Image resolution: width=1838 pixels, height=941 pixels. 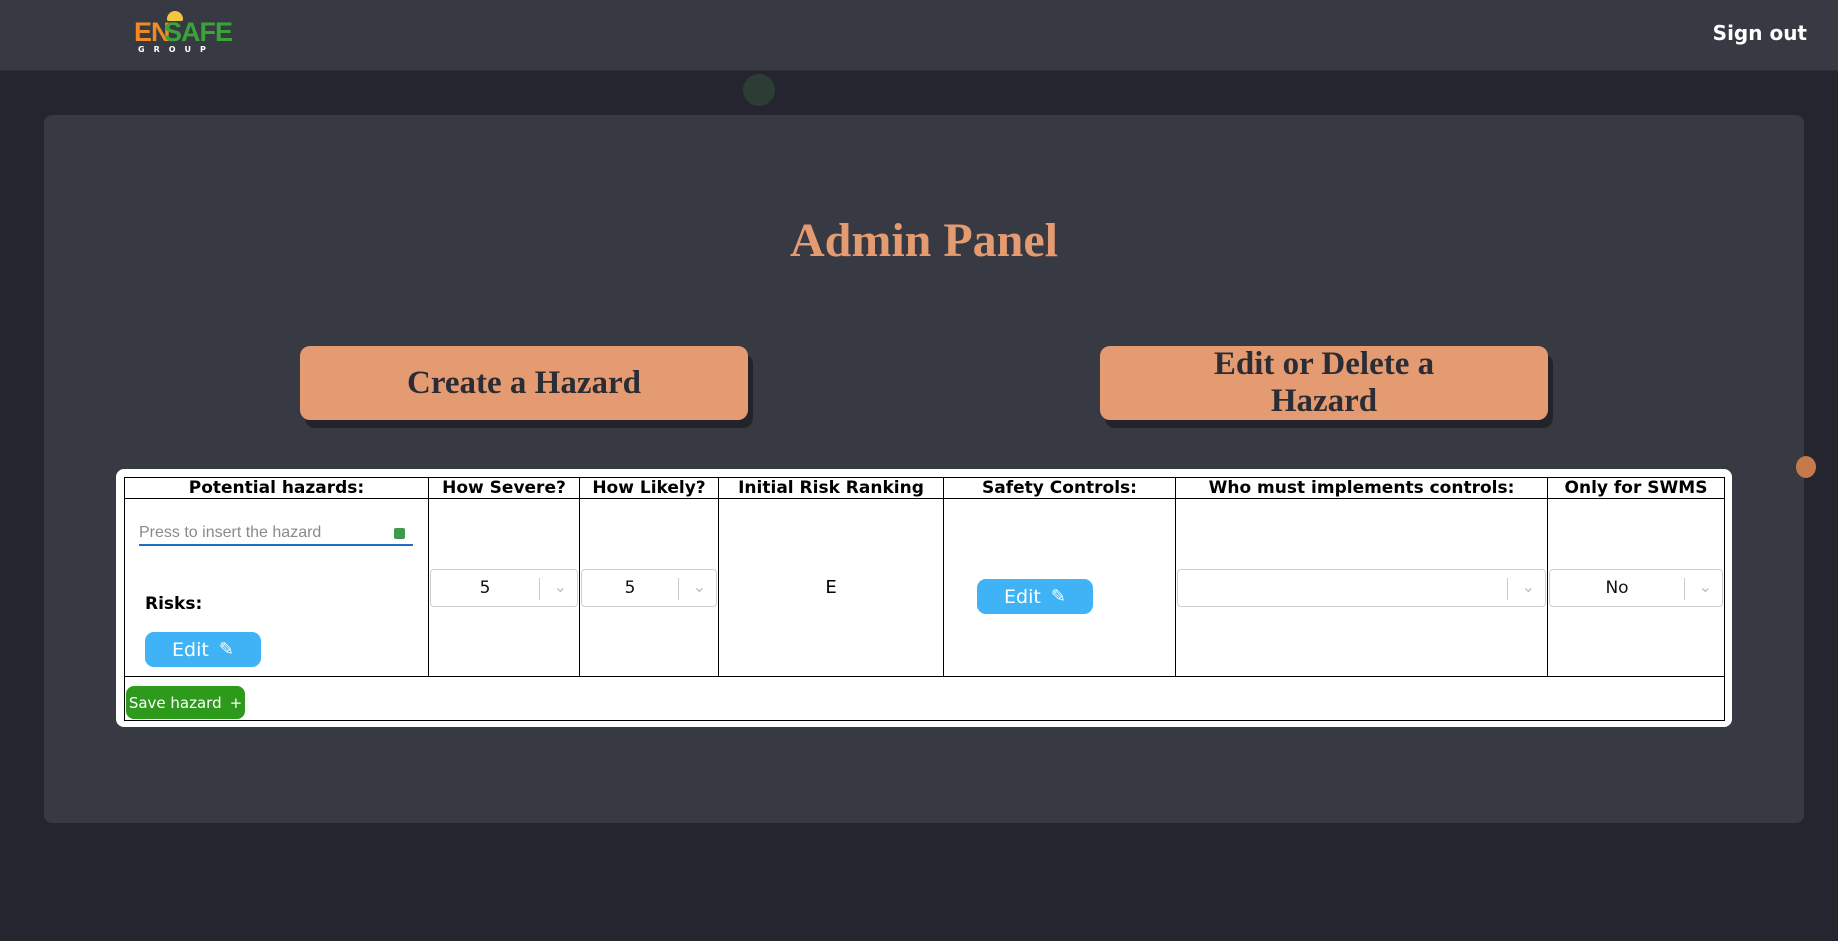 What do you see at coordinates (399, 533) in the screenshot?
I see `input-grip-icon` at bounding box center [399, 533].